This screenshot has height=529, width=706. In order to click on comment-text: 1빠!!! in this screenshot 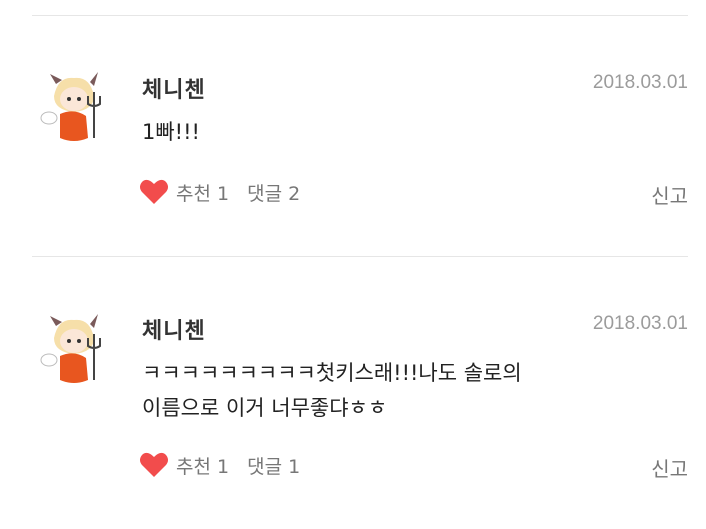, I will do `click(392, 132)`.